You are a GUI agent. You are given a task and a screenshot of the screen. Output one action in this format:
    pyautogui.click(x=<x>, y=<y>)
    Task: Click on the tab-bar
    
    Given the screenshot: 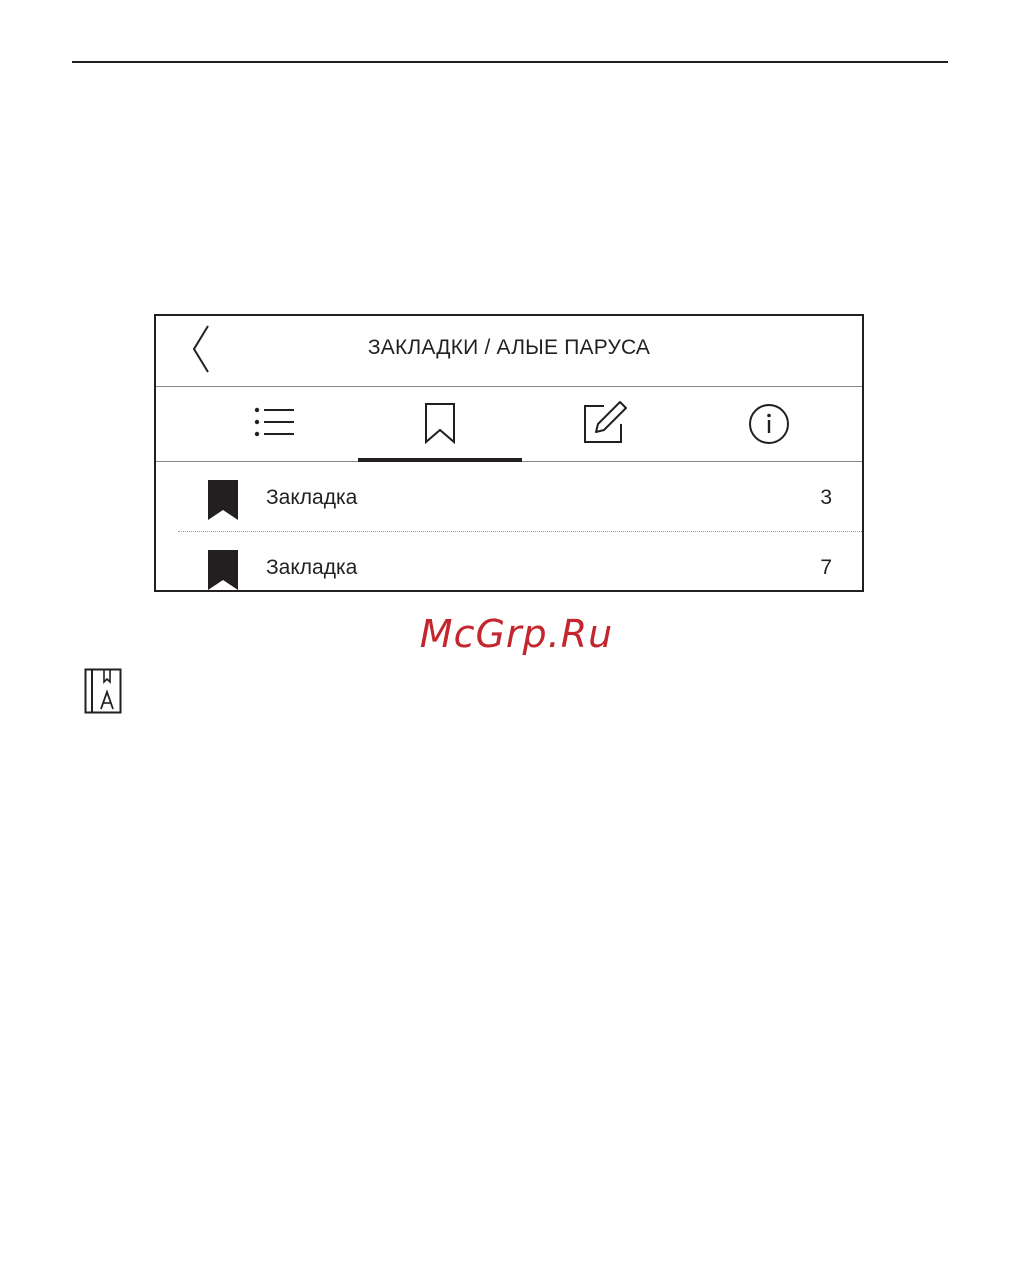 What is the action you would take?
    pyautogui.click(x=509, y=424)
    